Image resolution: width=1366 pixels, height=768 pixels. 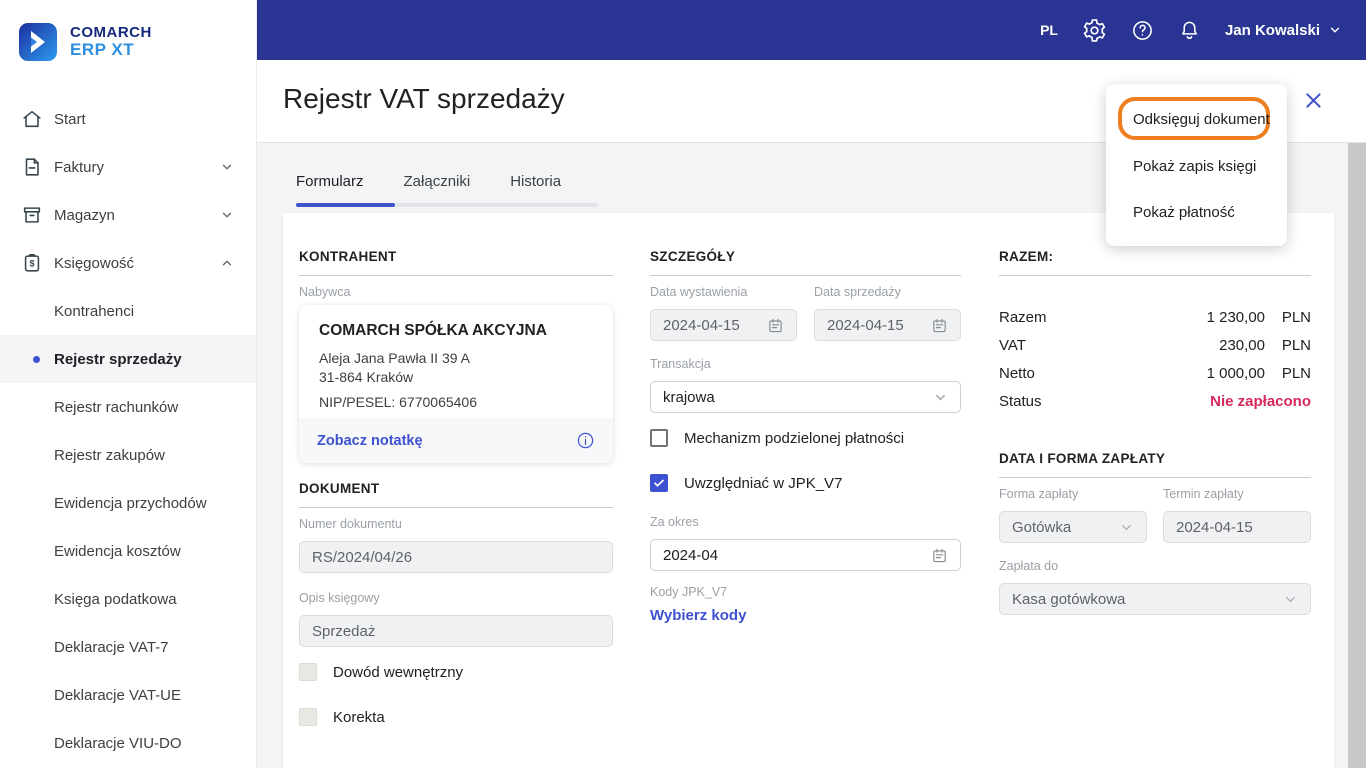 I want to click on document-number-input: RS/2024/04/26, so click(x=456, y=557).